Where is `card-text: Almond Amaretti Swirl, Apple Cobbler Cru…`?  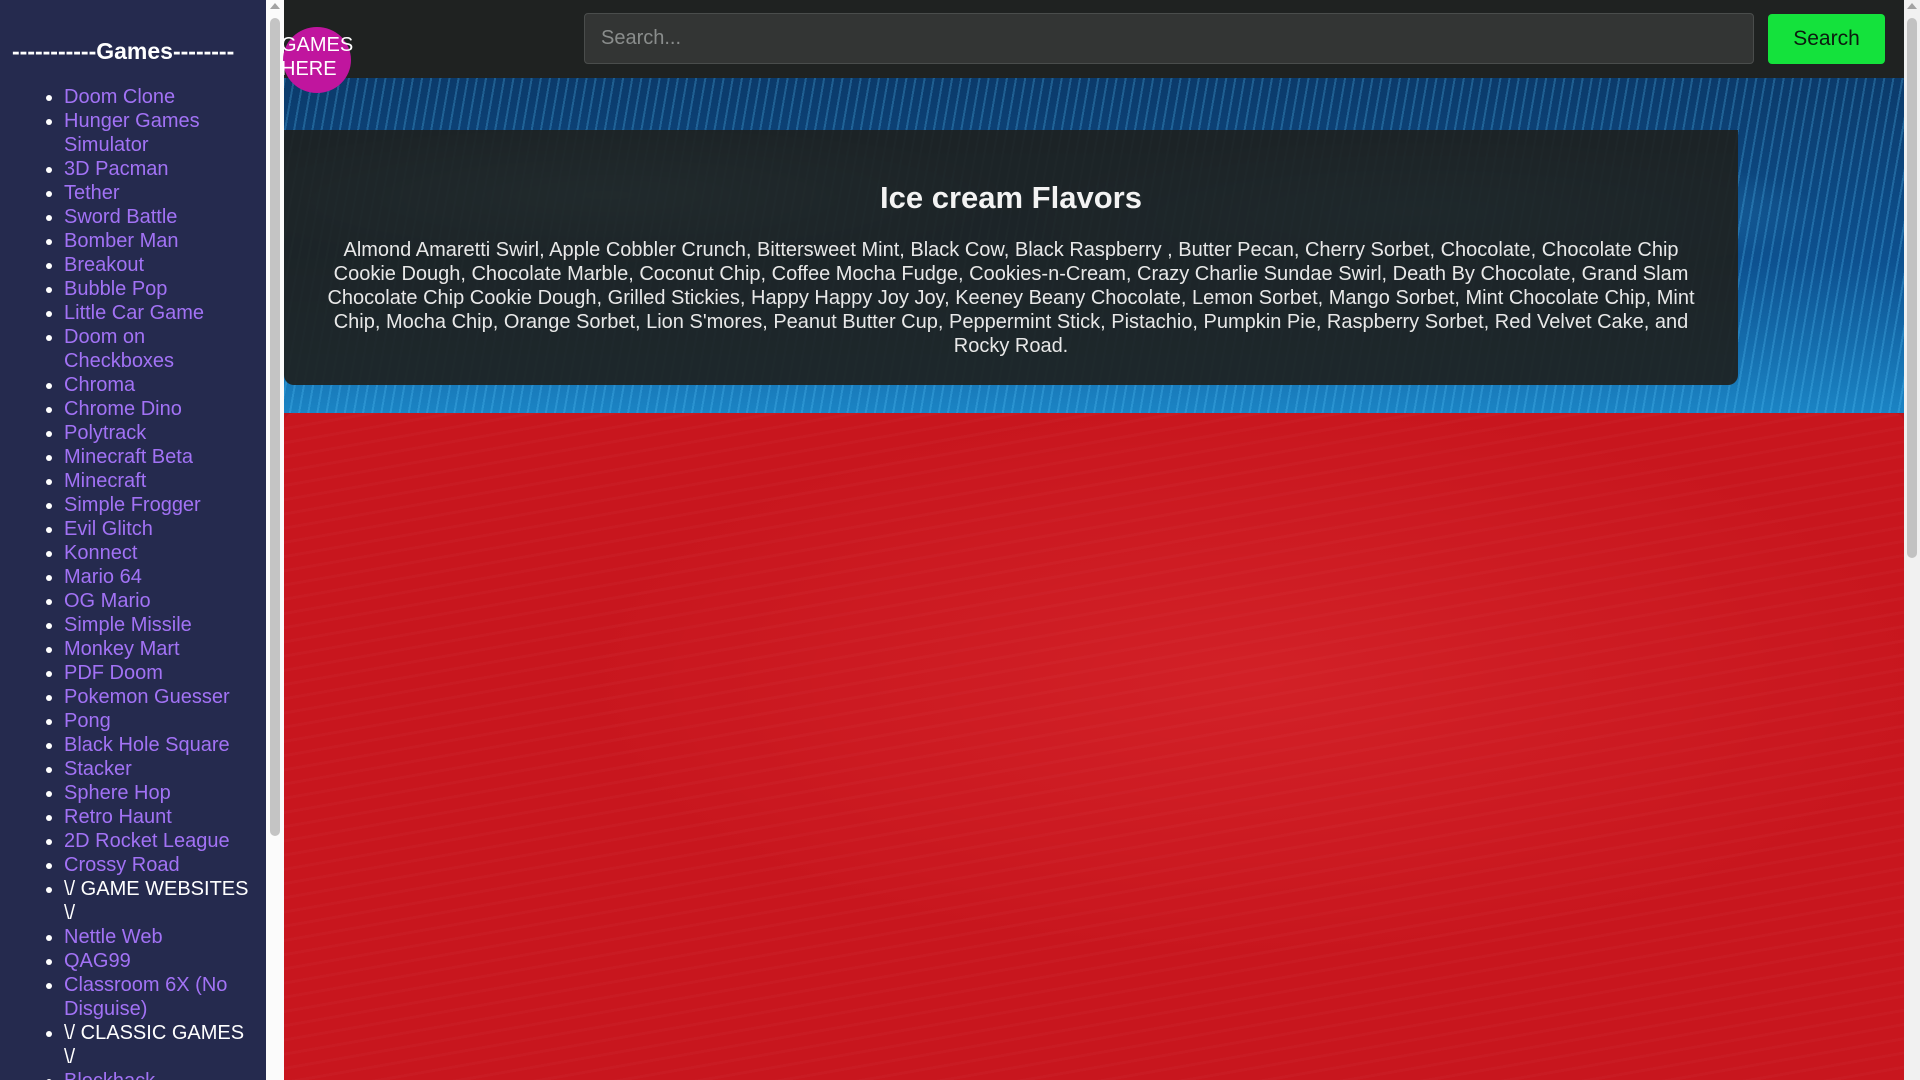
card-text: Almond Amaretti Swirl, Apple Cobbler Cru… is located at coordinates (1011, 298).